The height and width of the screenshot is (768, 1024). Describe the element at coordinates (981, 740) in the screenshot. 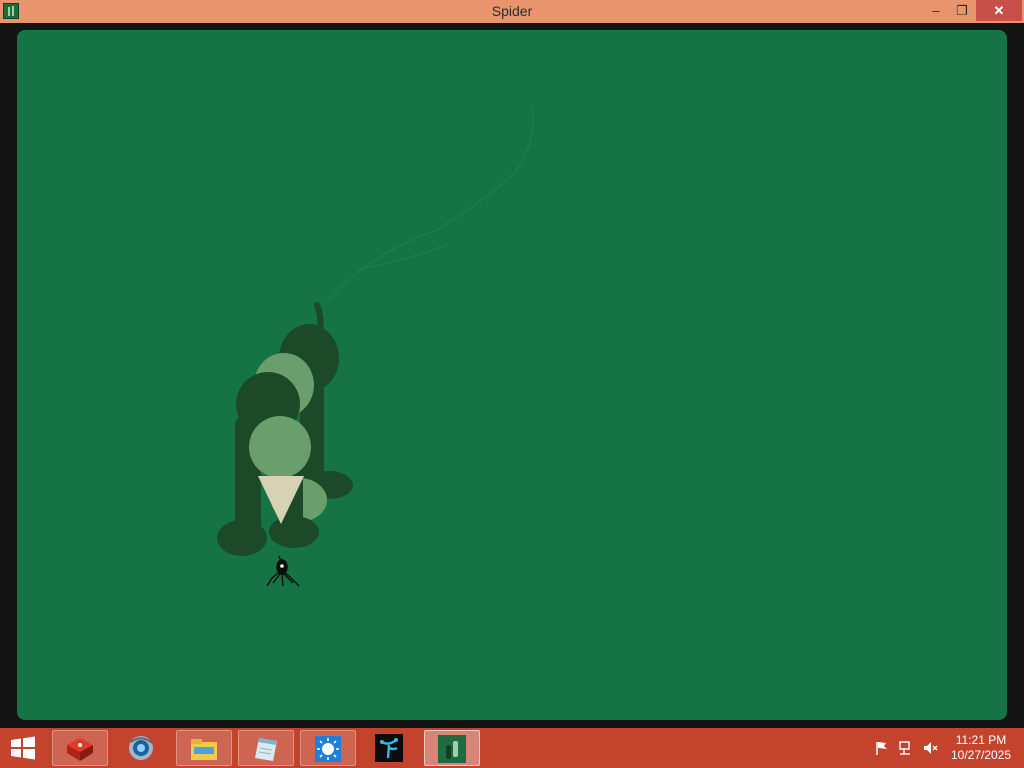

I see `clock-time: 11:21 PM` at that location.